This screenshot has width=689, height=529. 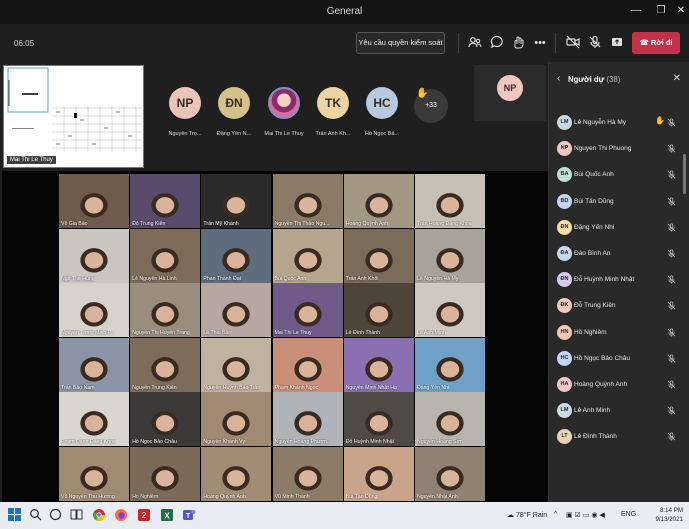 I want to click on video-tile: Võ Gia Bảo, so click(x=94, y=201).